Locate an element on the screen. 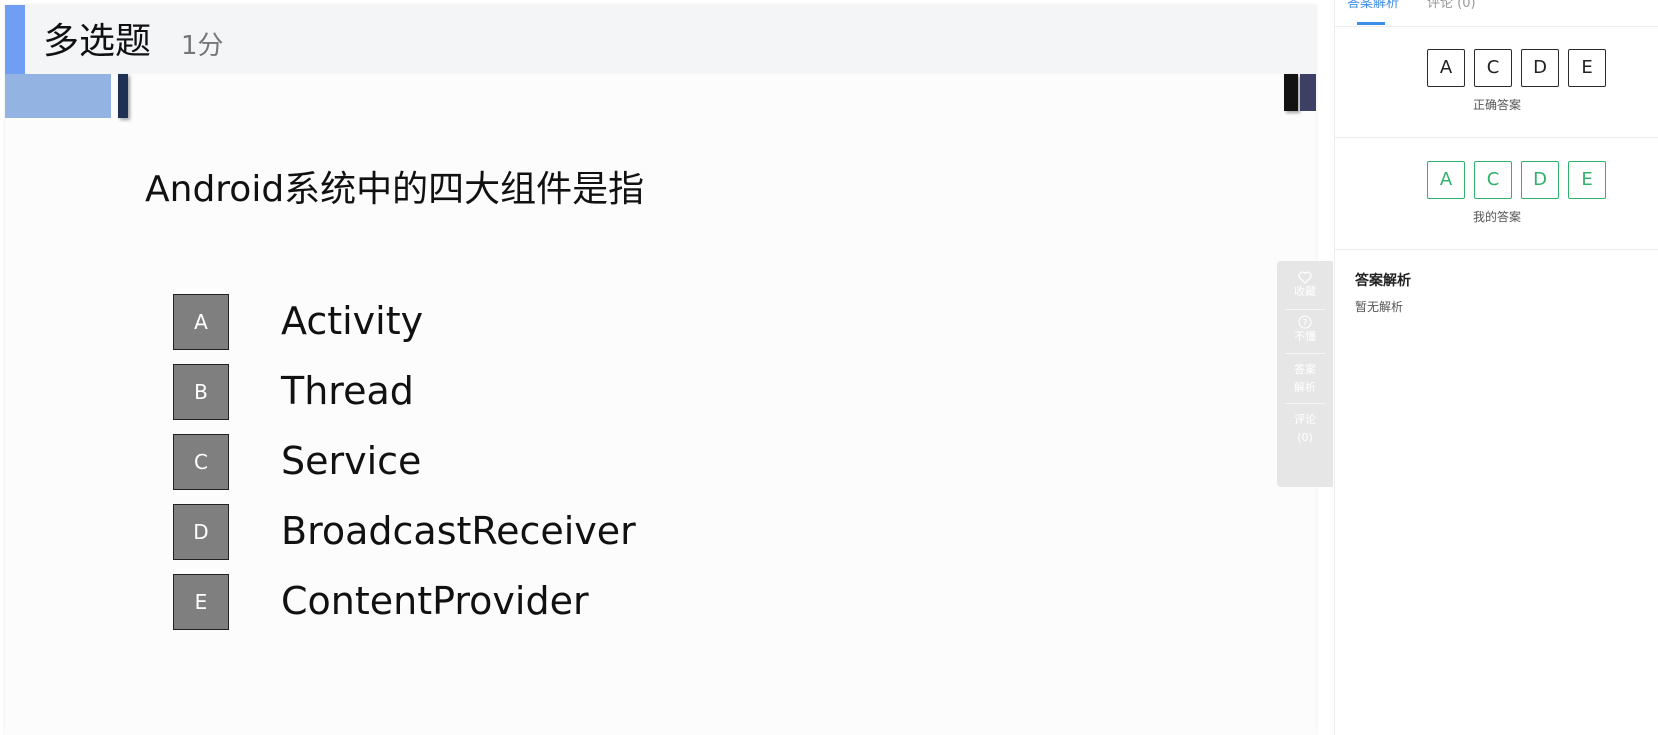 The width and height of the screenshot is (1658, 735). option-letter-box: A is located at coordinates (201, 322).